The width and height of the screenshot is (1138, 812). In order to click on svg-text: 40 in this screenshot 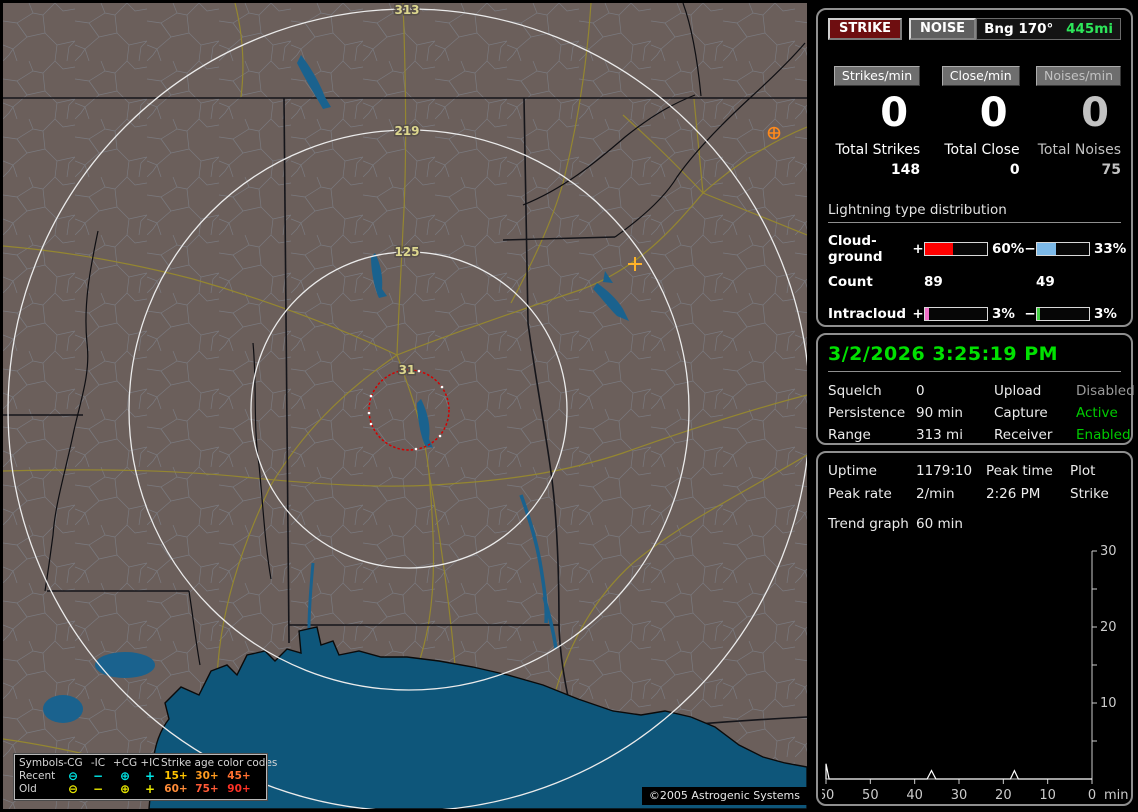, I will do `click(914, 795)`.